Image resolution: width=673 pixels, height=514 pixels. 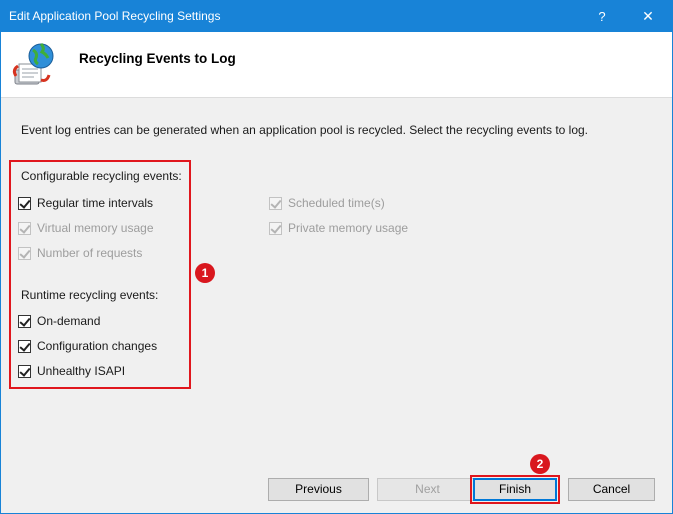 I want to click on highlight-box-finish, so click(x=515, y=489).